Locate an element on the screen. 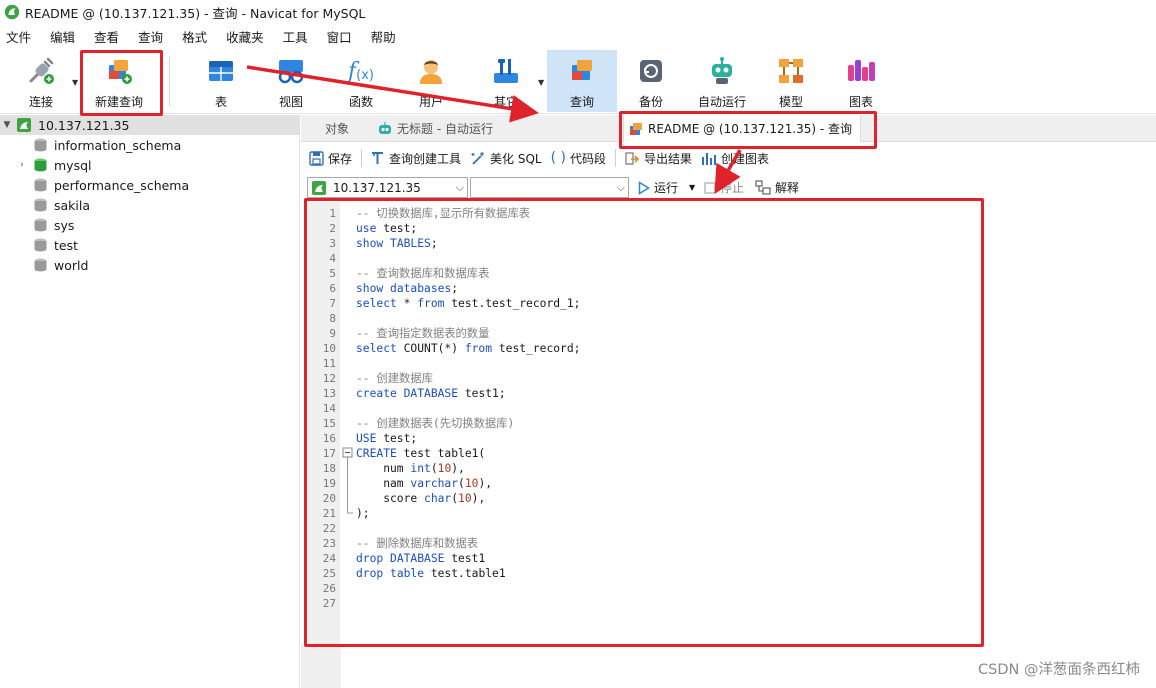 This screenshot has width=1156, height=688. arrow-to-tab is located at coordinates (392, 94).